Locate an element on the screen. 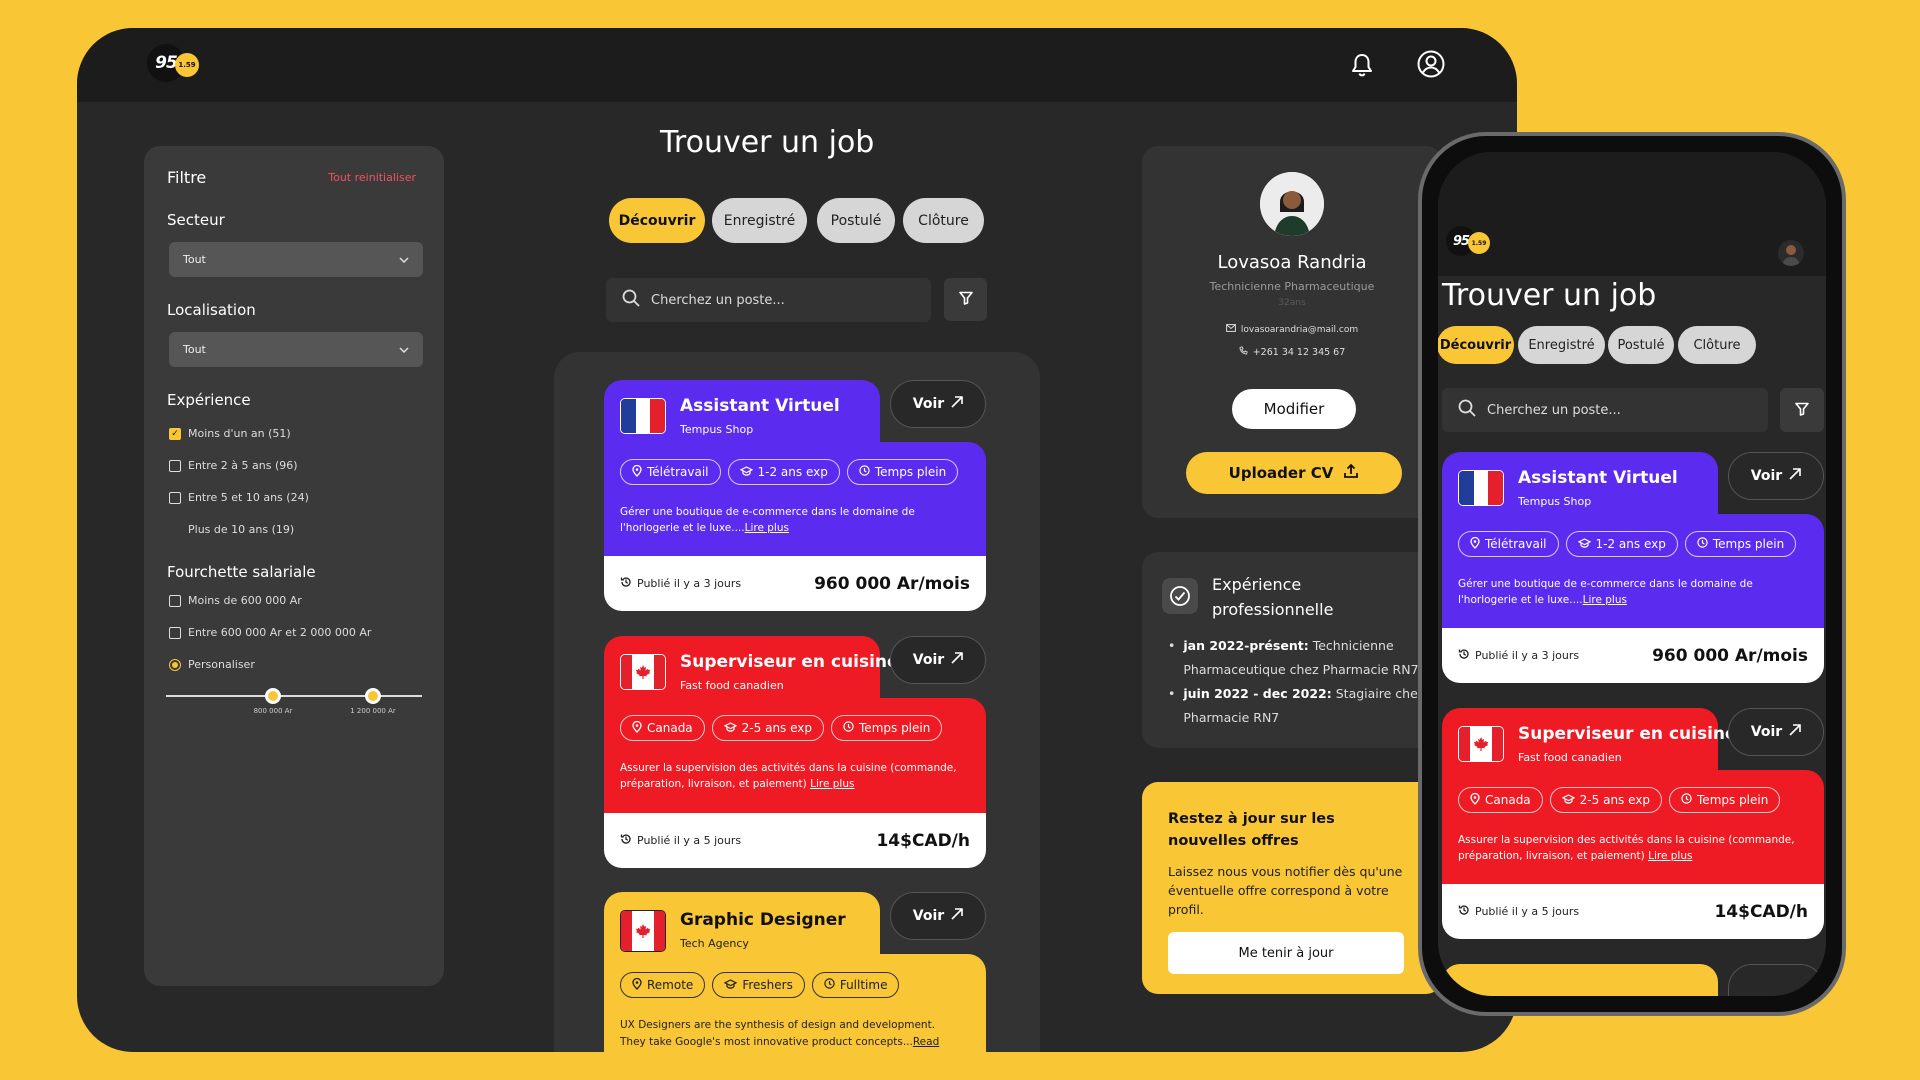 The image size is (1920, 1080). experience-option: ✓ Moins d'un an (51) is located at coordinates (230, 433).